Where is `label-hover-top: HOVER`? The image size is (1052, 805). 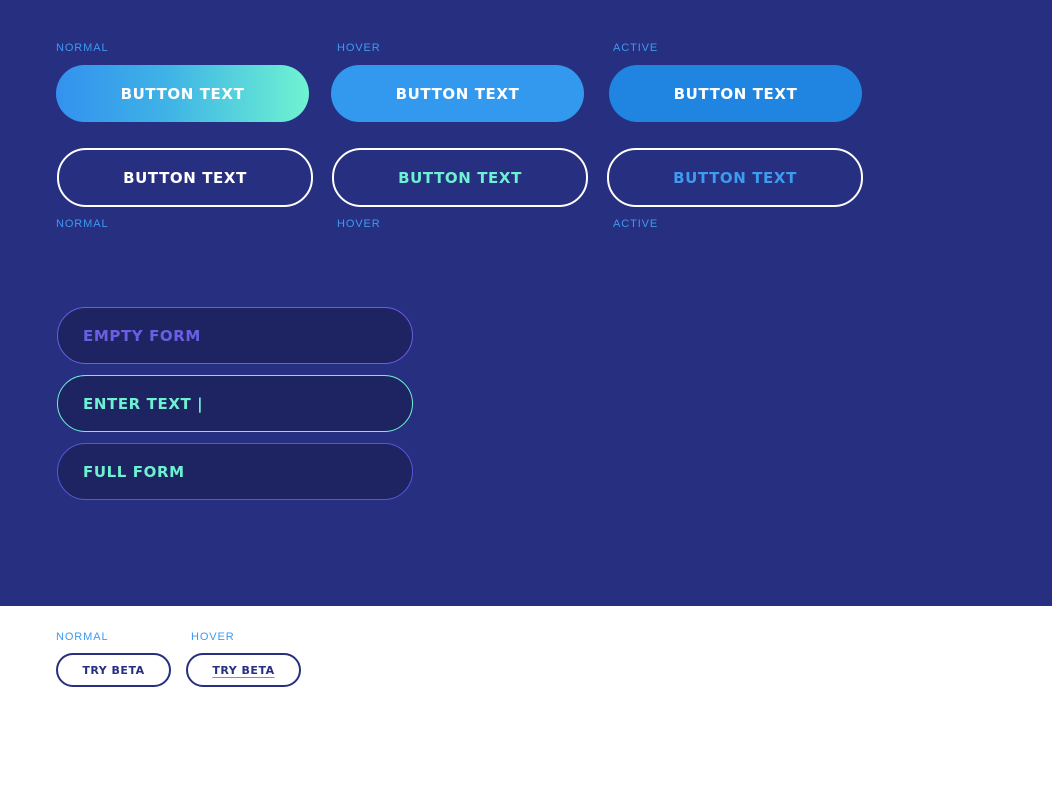
label-hover-top: HOVER is located at coordinates (359, 48).